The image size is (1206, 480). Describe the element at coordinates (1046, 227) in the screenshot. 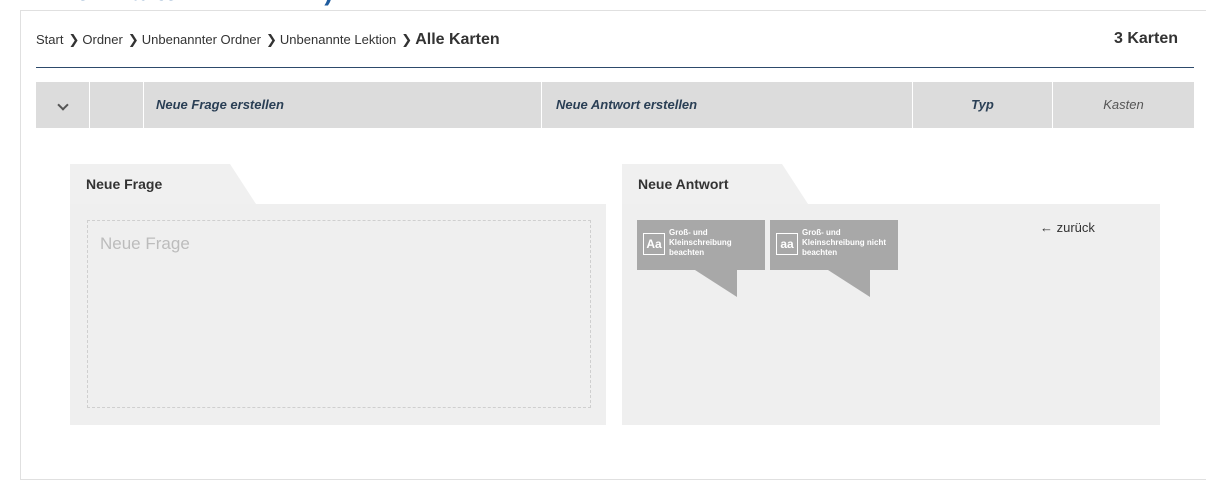

I see `arrow-left-icon: ←` at that location.